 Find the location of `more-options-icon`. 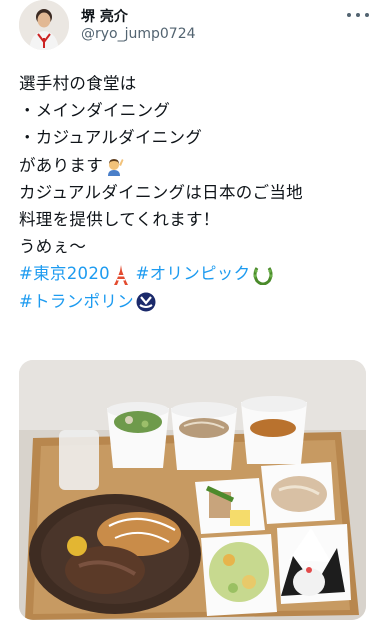

more-options-icon is located at coordinates (358, 15).